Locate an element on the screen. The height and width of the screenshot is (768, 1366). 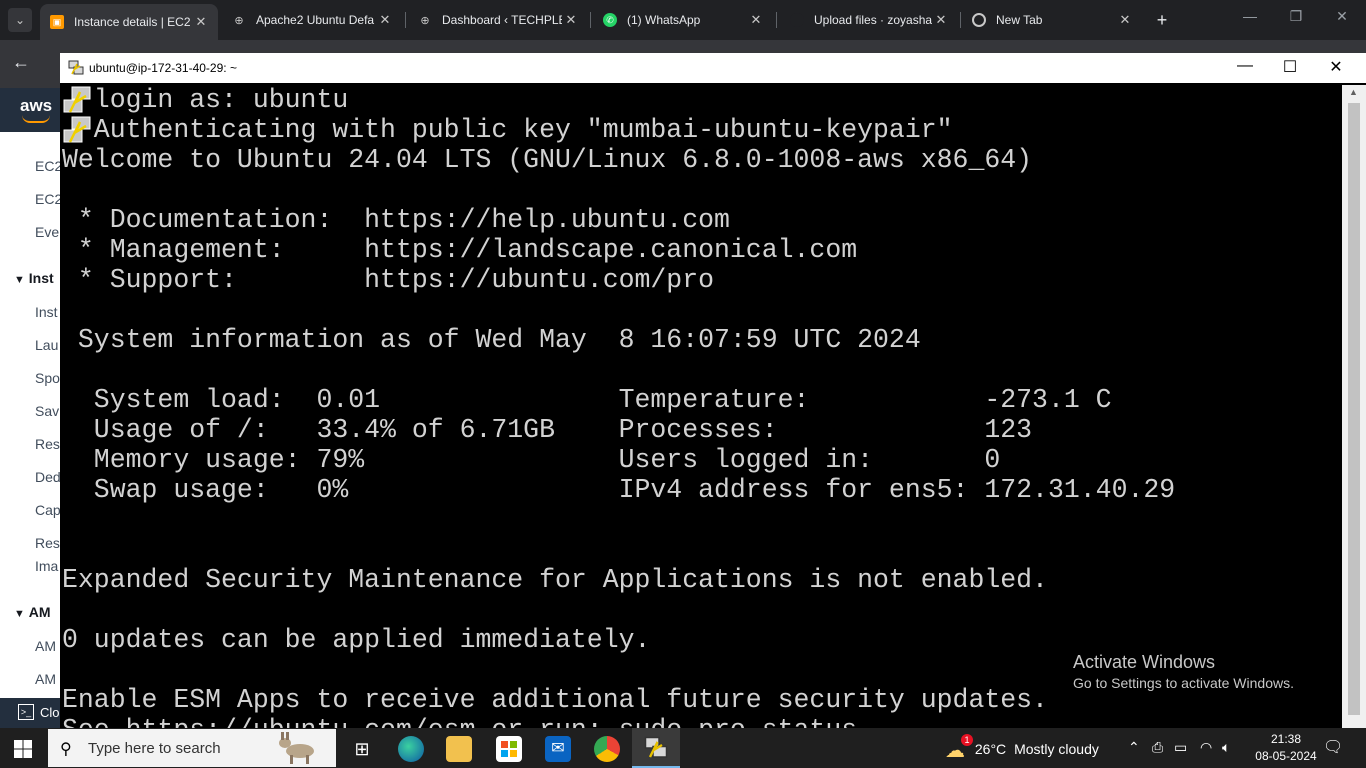
scrollbar-thumb is located at coordinates (1354, 409).